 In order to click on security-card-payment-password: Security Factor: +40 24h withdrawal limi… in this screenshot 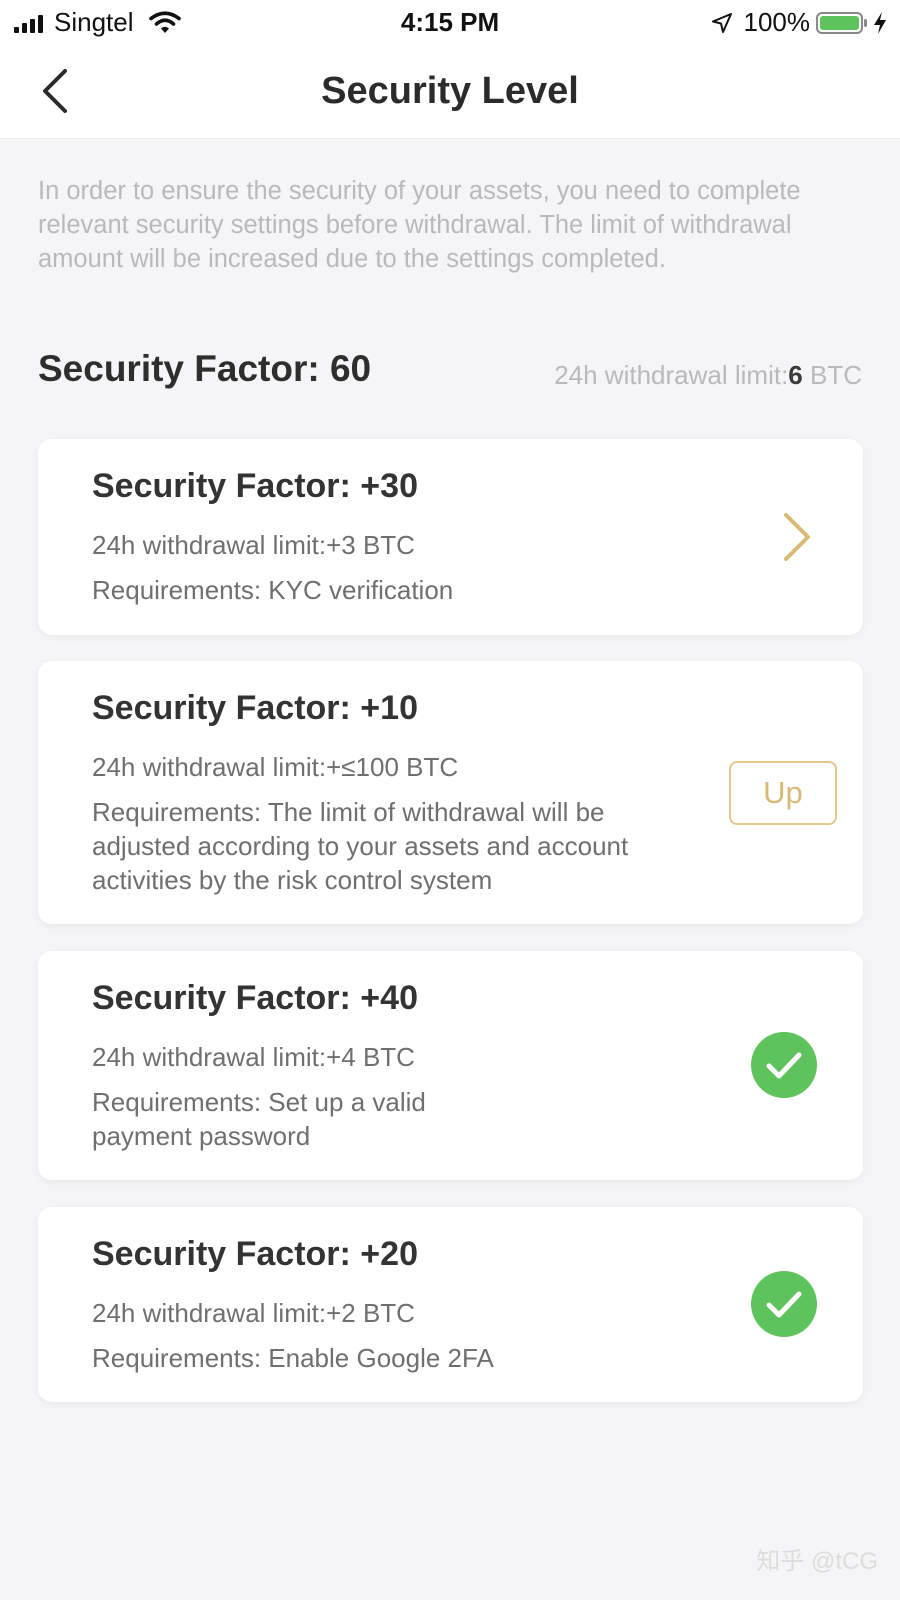, I will do `click(450, 1065)`.